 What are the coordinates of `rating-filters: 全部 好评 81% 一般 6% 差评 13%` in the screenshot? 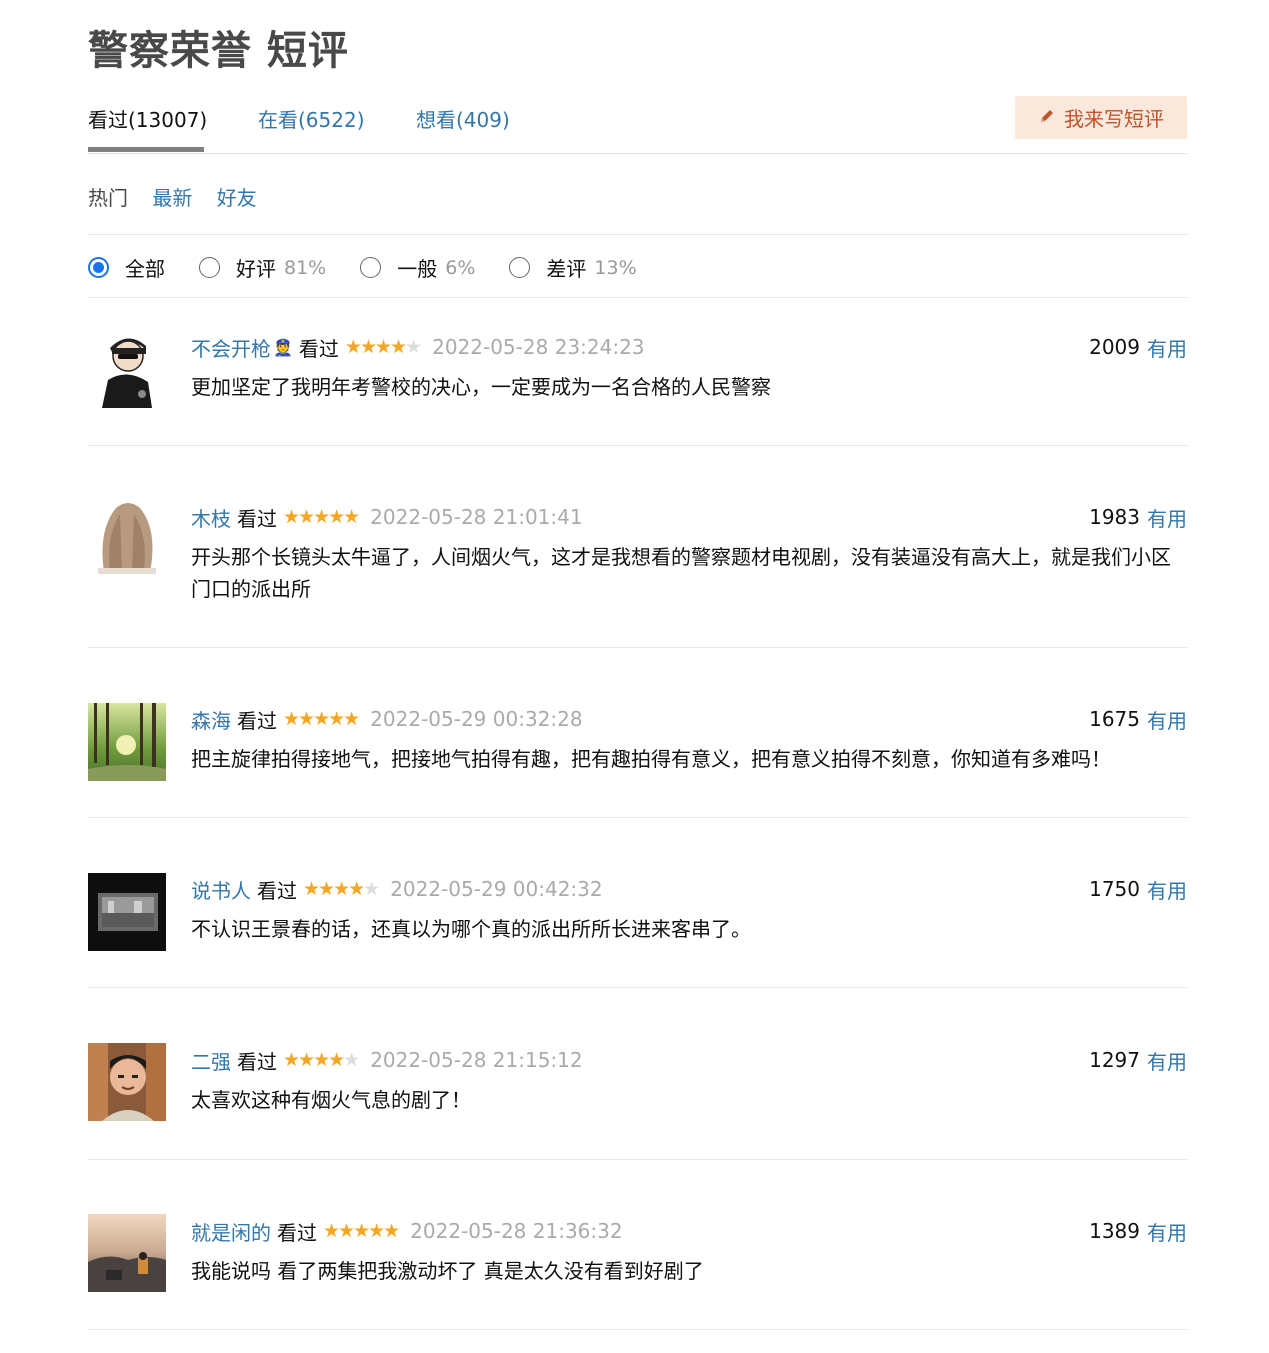 It's located at (379, 267).